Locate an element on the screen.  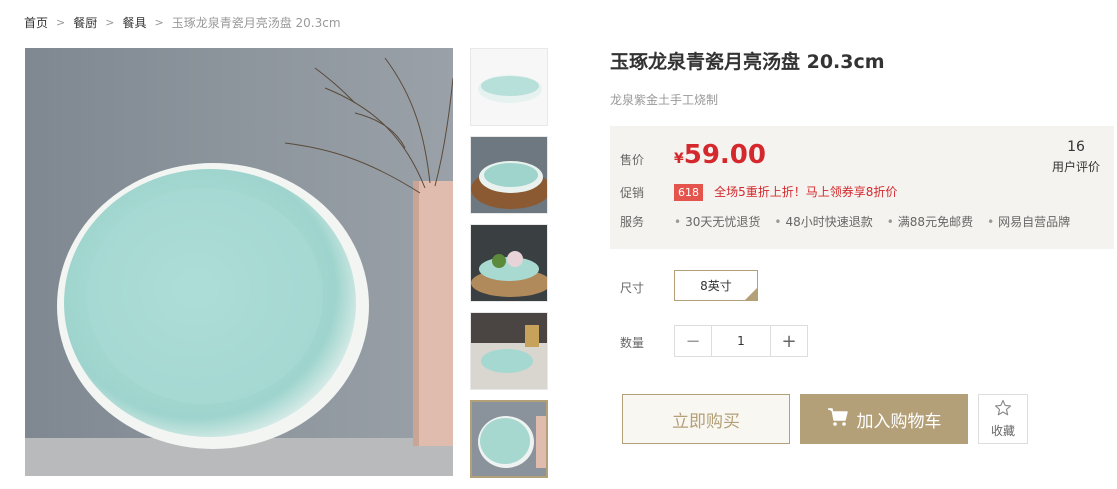
size-option-label: 8英寸 is located at coordinates (716, 286).